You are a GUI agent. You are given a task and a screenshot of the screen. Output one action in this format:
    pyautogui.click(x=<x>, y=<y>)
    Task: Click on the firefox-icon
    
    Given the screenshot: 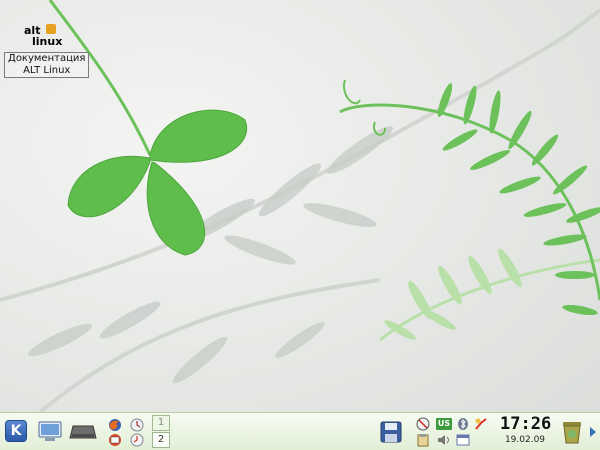 What is the action you would take?
    pyautogui.click(x=115, y=424)
    